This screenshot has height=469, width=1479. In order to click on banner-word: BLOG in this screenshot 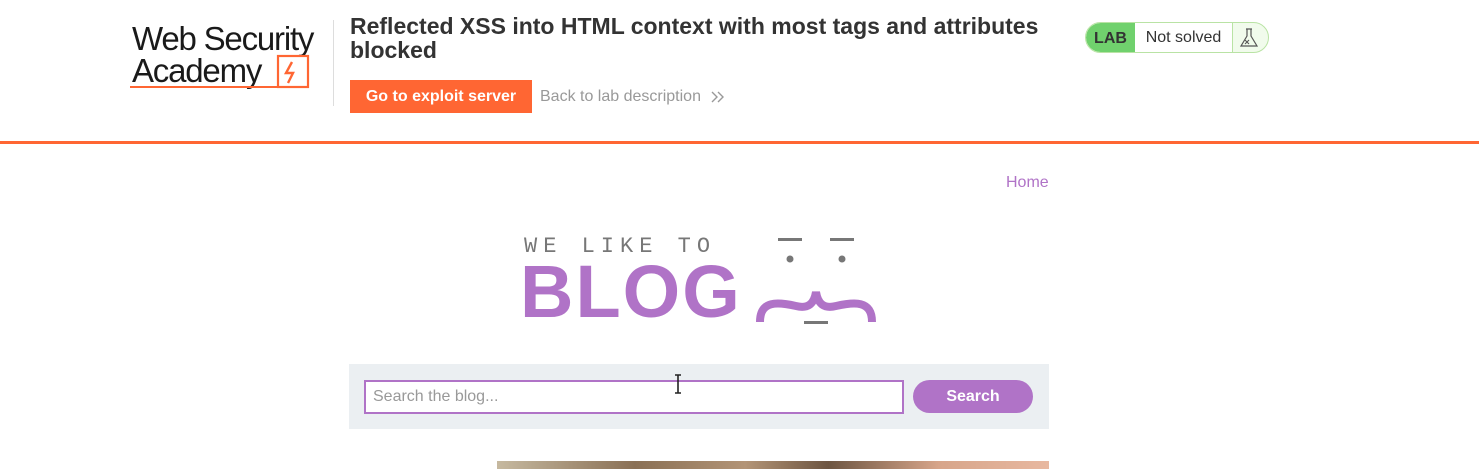, I will do `click(631, 291)`.